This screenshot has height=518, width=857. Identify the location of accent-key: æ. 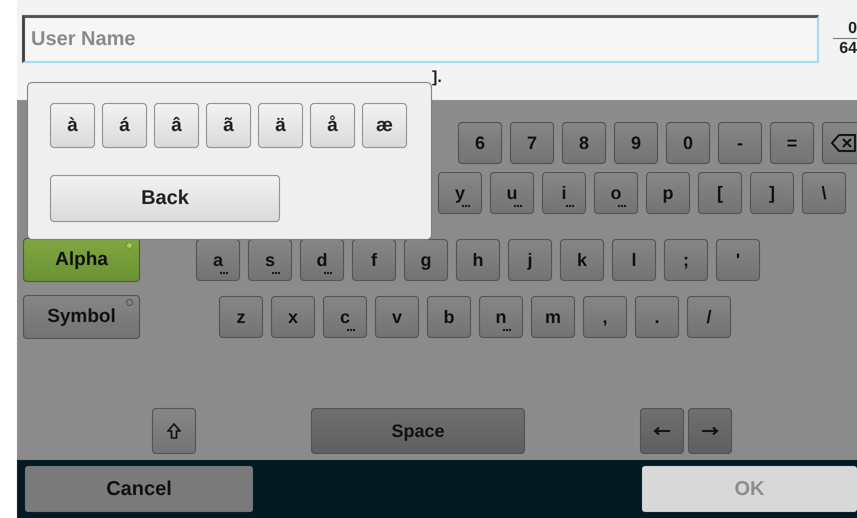
(384, 125).